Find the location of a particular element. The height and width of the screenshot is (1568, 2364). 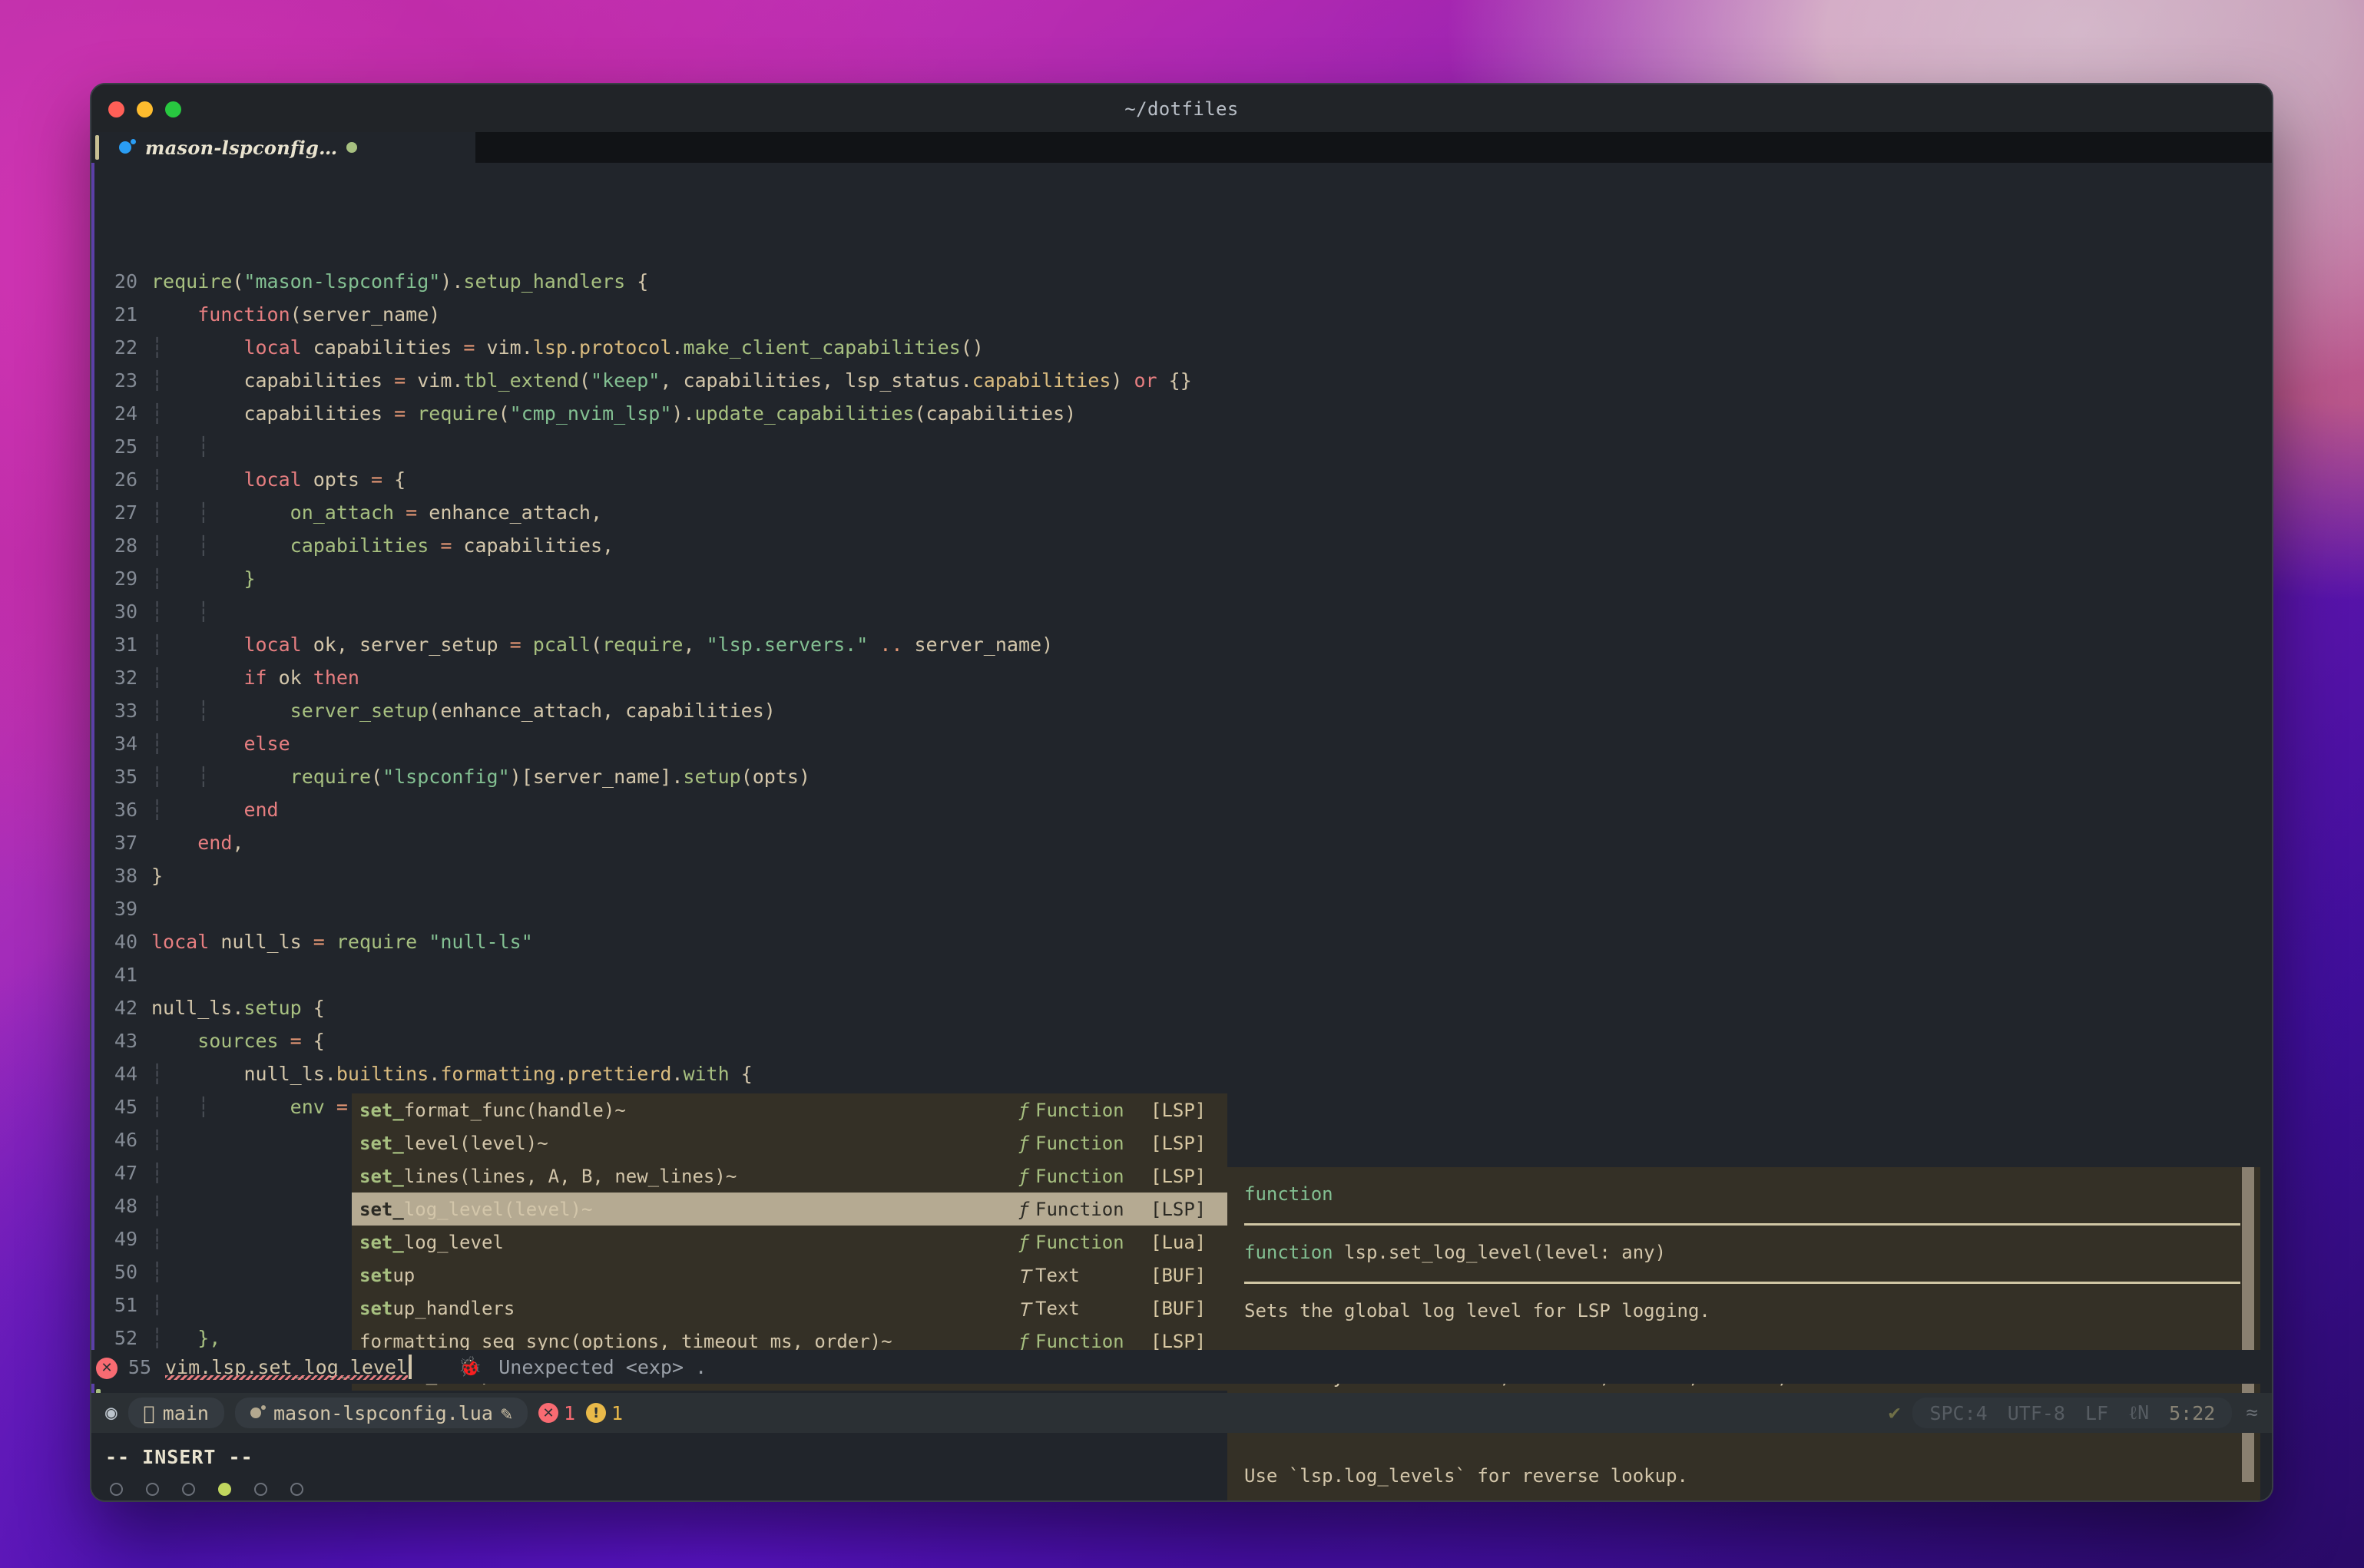

line-number: 39 is located at coordinates (125, 909).